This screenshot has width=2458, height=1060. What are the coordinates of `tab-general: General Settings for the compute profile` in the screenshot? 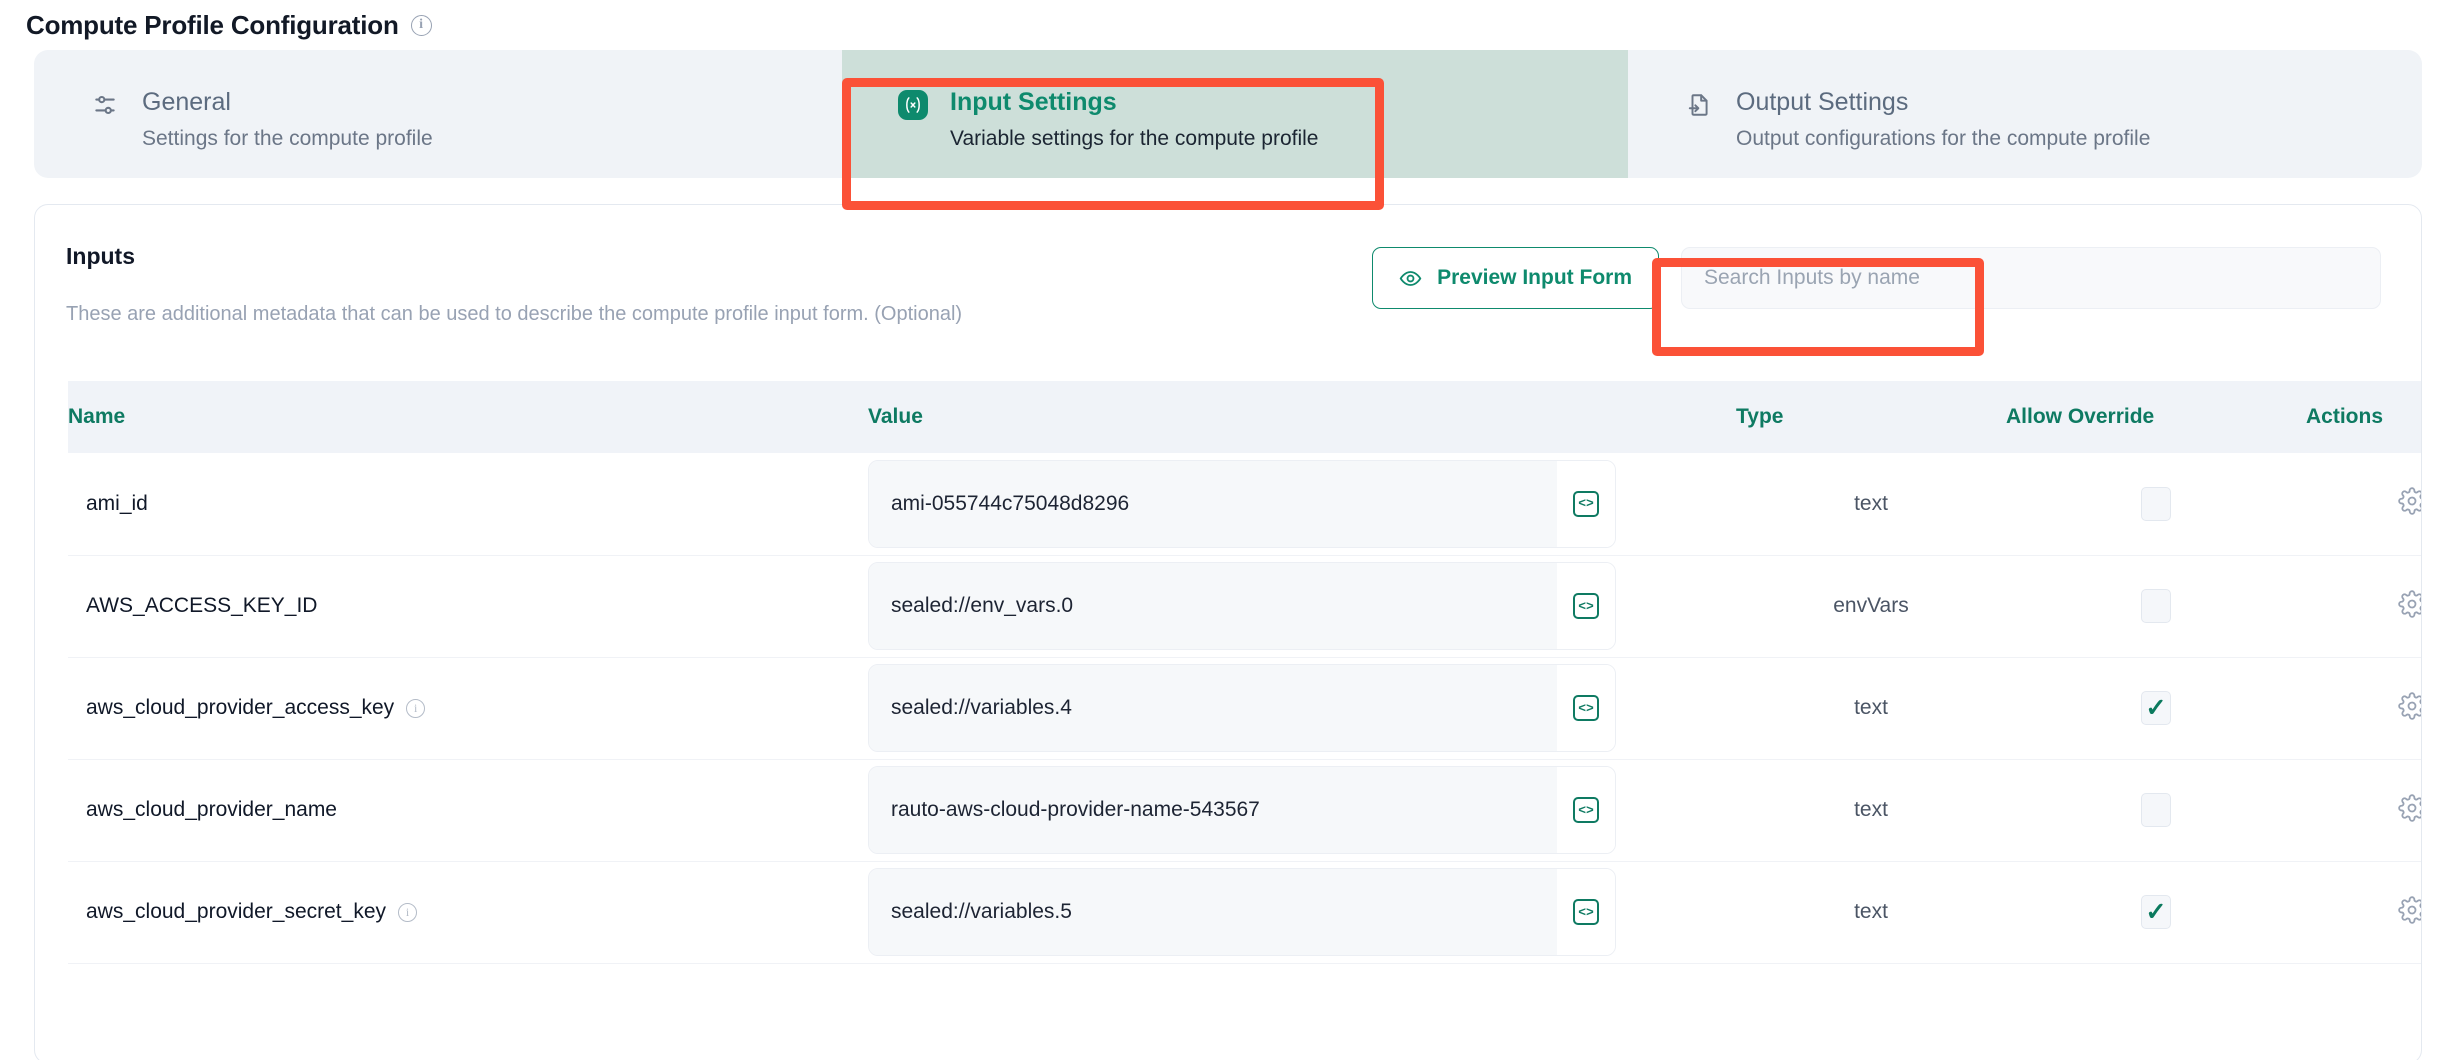 It's located at (438, 114).